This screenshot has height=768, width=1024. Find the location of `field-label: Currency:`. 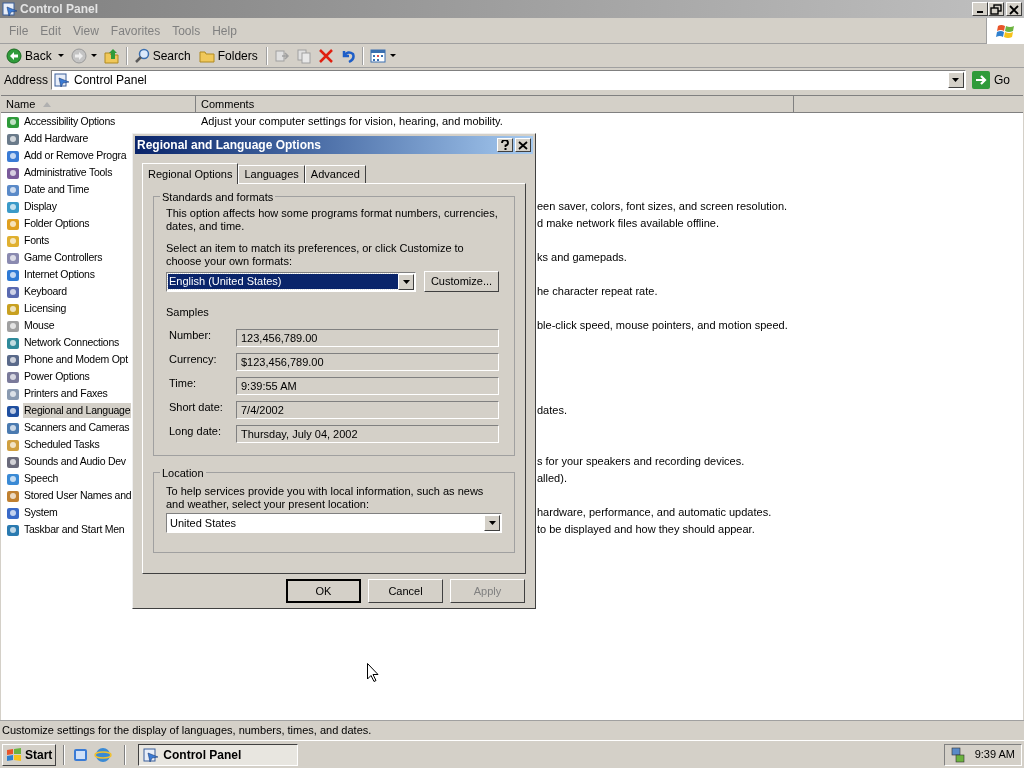

field-label: Currency: is located at coordinates (193, 360).